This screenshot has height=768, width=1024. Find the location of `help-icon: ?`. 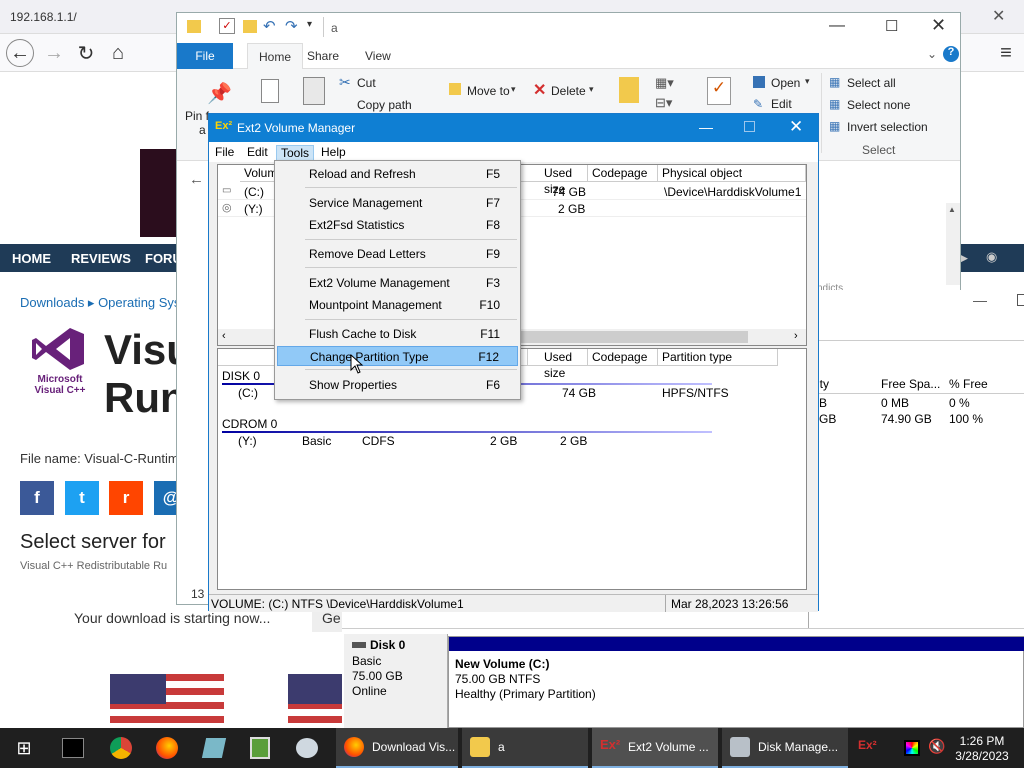

help-icon: ? is located at coordinates (951, 54).